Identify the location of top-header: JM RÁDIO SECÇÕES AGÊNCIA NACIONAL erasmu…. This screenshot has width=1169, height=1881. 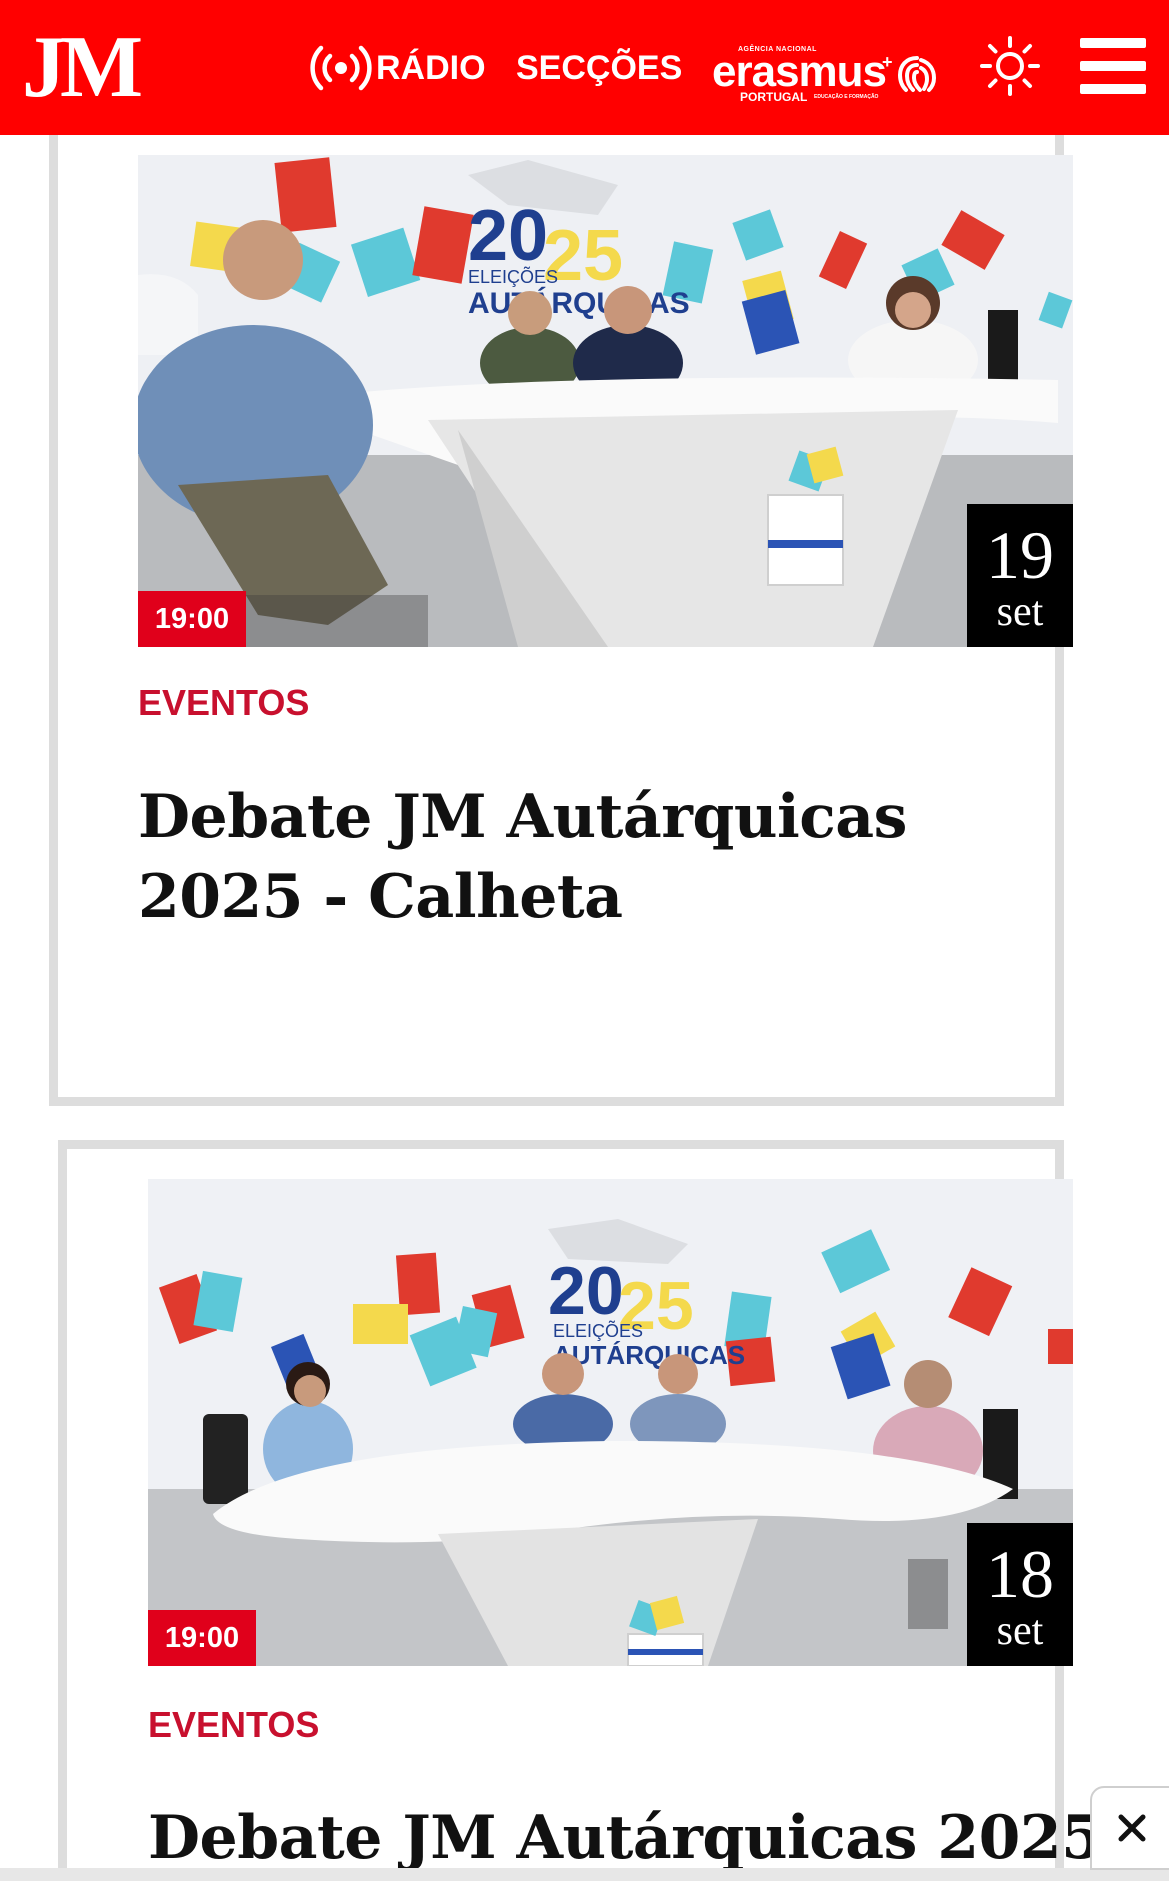
(584, 67).